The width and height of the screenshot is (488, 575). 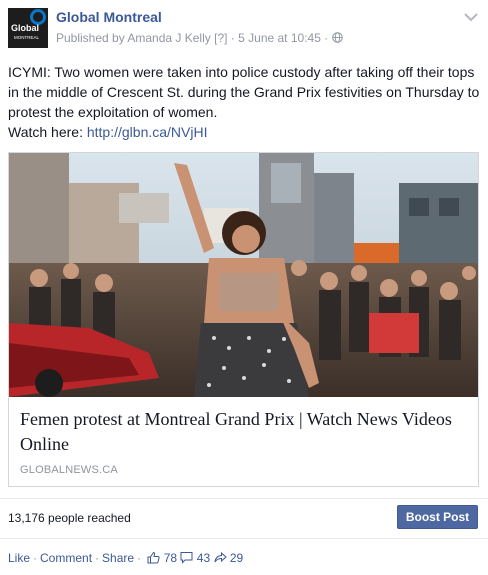 I want to click on boost-post-button: Boost Post, so click(x=437, y=517).